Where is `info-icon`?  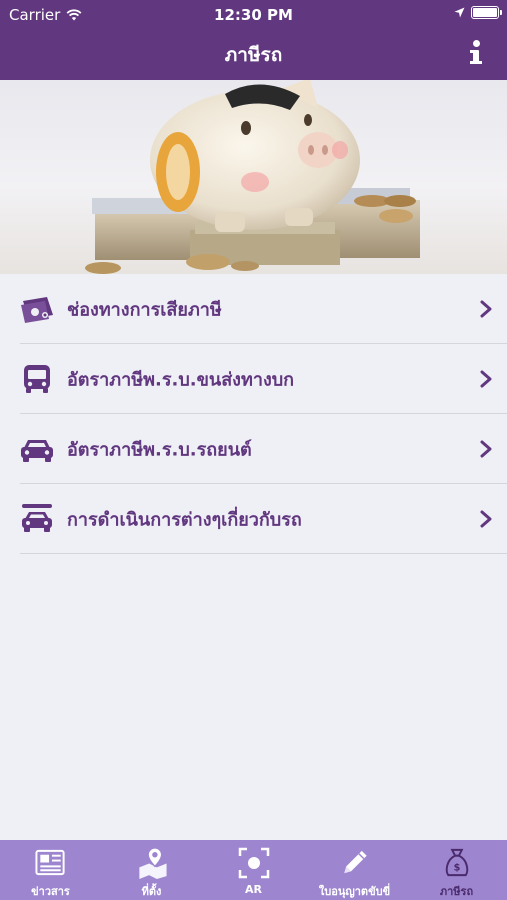
info-icon is located at coordinates (476, 52).